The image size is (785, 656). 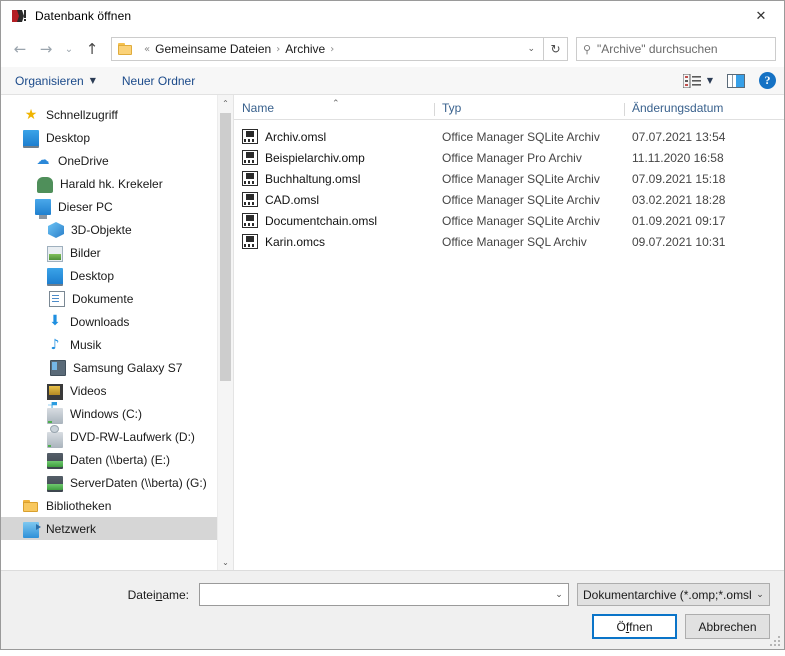 I want to click on filename-label-post: ame:, so click(x=175, y=594).